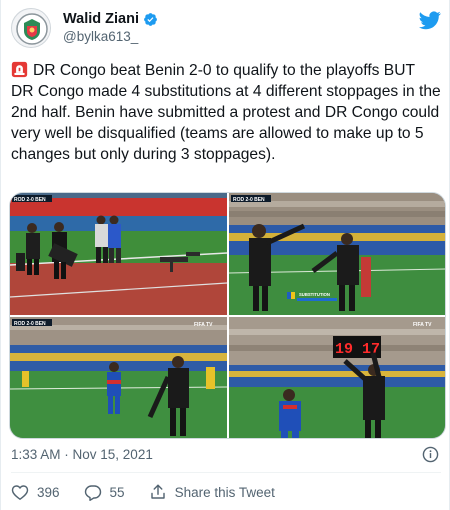 The height and width of the screenshot is (510, 450). Describe the element at coordinates (226, 472) in the screenshot. I see `divider` at that location.